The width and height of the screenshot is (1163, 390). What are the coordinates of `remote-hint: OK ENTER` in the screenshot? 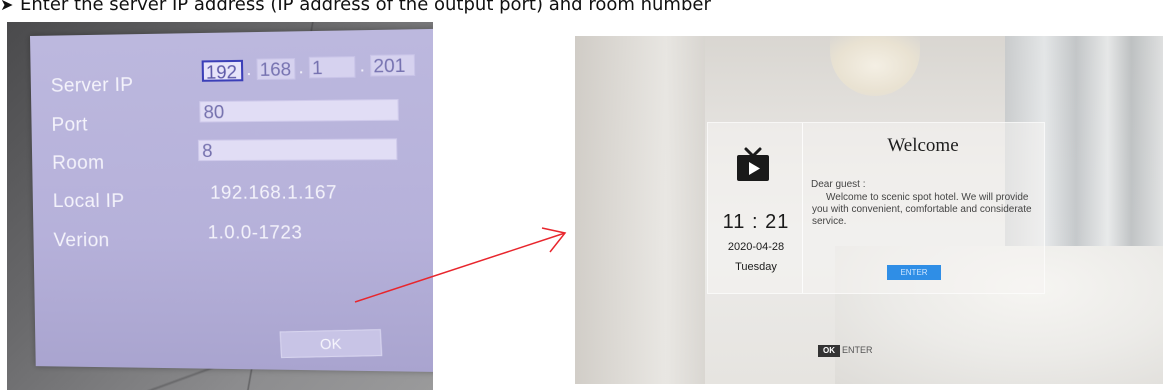 It's located at (845, 351).